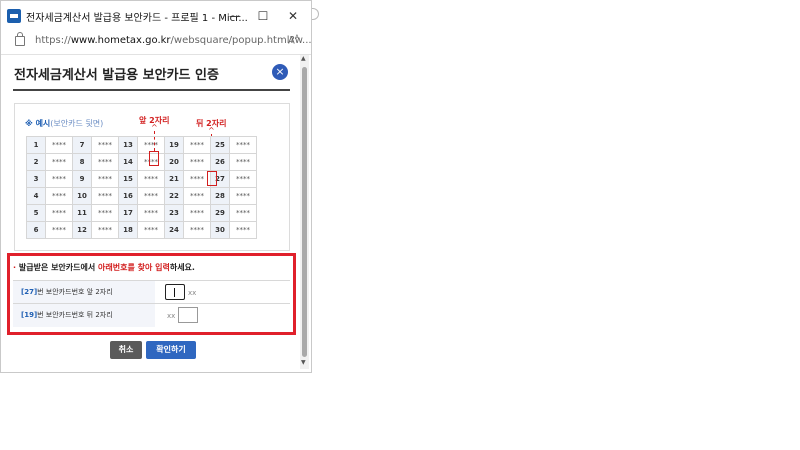  I want to click on vertical-scrollbar: ▲ ▼, so click(304, 212).